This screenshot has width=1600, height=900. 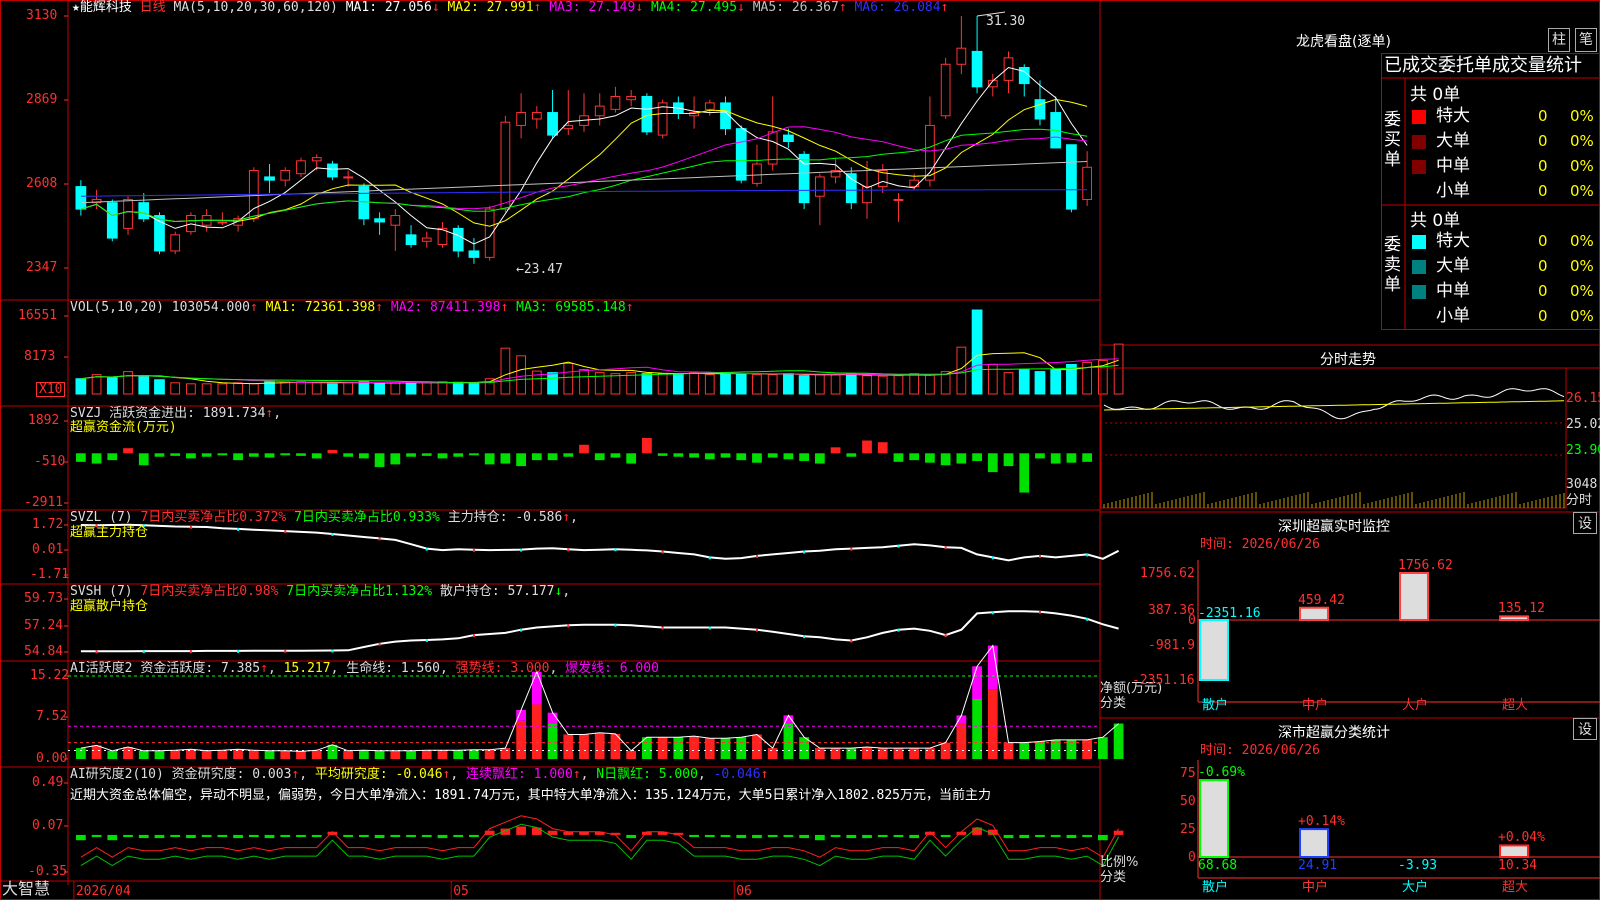 I want to click on activity-burst-bar, so click(x=977, y=683).